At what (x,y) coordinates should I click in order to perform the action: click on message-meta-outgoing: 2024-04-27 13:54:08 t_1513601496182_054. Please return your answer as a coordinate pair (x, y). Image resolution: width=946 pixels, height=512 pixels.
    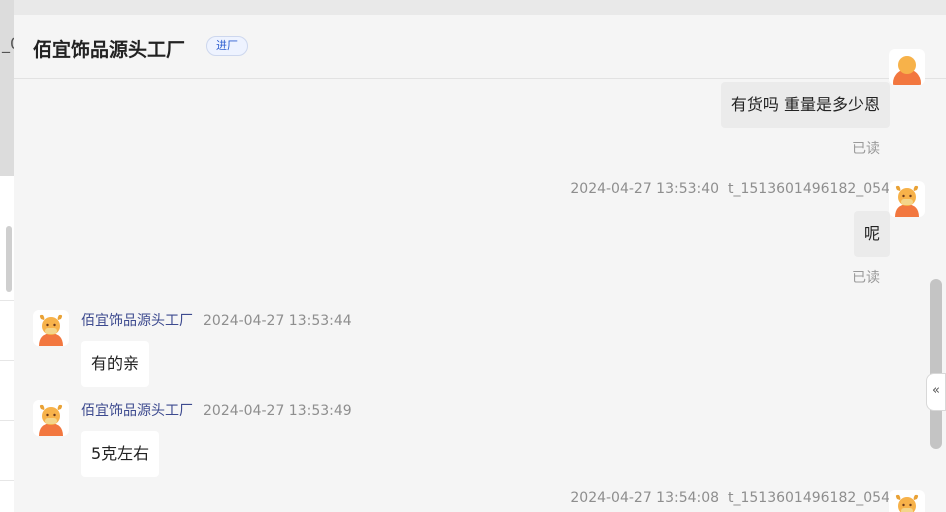
    Looking at the image, I should click on (730, 498).